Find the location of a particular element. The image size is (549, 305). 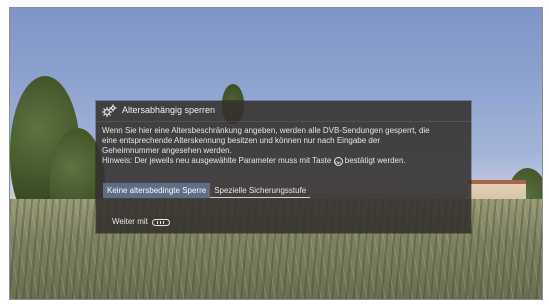

footer-hint: Weiter mit is located at coordinates (141, 222).